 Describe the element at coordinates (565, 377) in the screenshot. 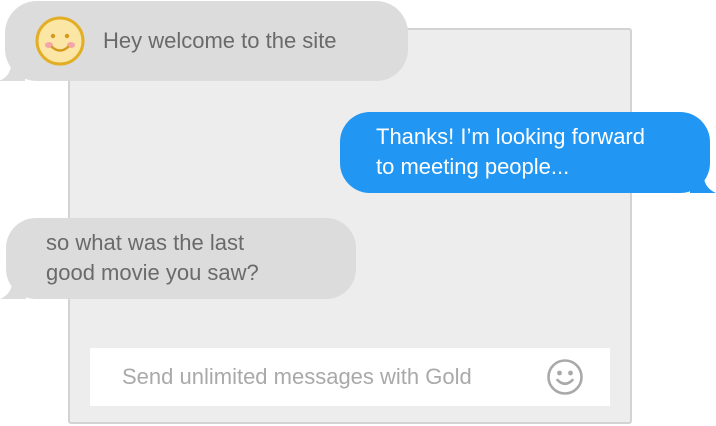

I see `smiley-icon` at that location.